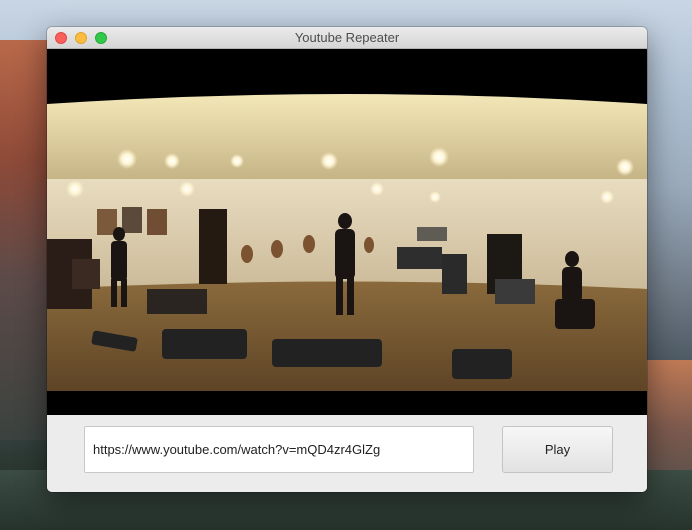 The width and height of the screenshot is (692, 530). What do you see at coordinates (101, 38) in the screenshot?
I see `zoom-window-button` at bounding box center [101, 38].